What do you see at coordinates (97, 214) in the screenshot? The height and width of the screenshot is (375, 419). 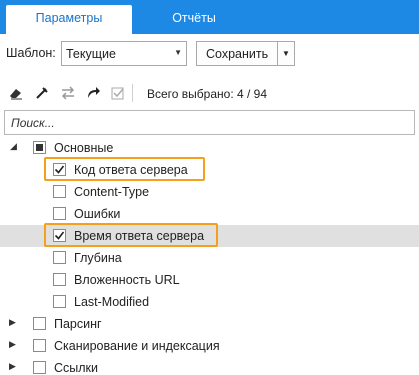 I see `tree-item-label: Ошибки` at bounding box center [97, 214].